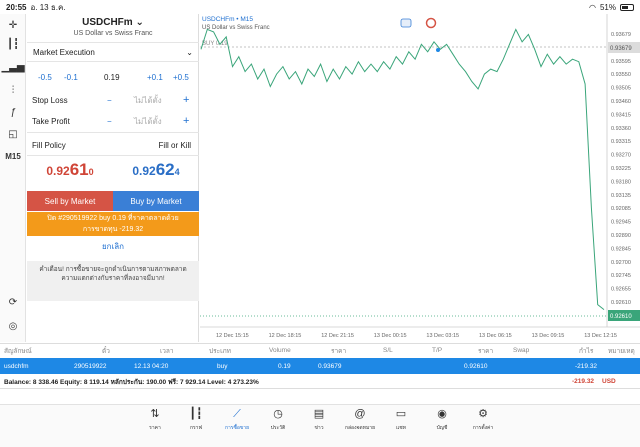 This screenshot has width=640, height=447. What do you see at coordinates (586, 366) in the screenshot?
I see `row-profit: -219.32` at bounding box center [586, 366].